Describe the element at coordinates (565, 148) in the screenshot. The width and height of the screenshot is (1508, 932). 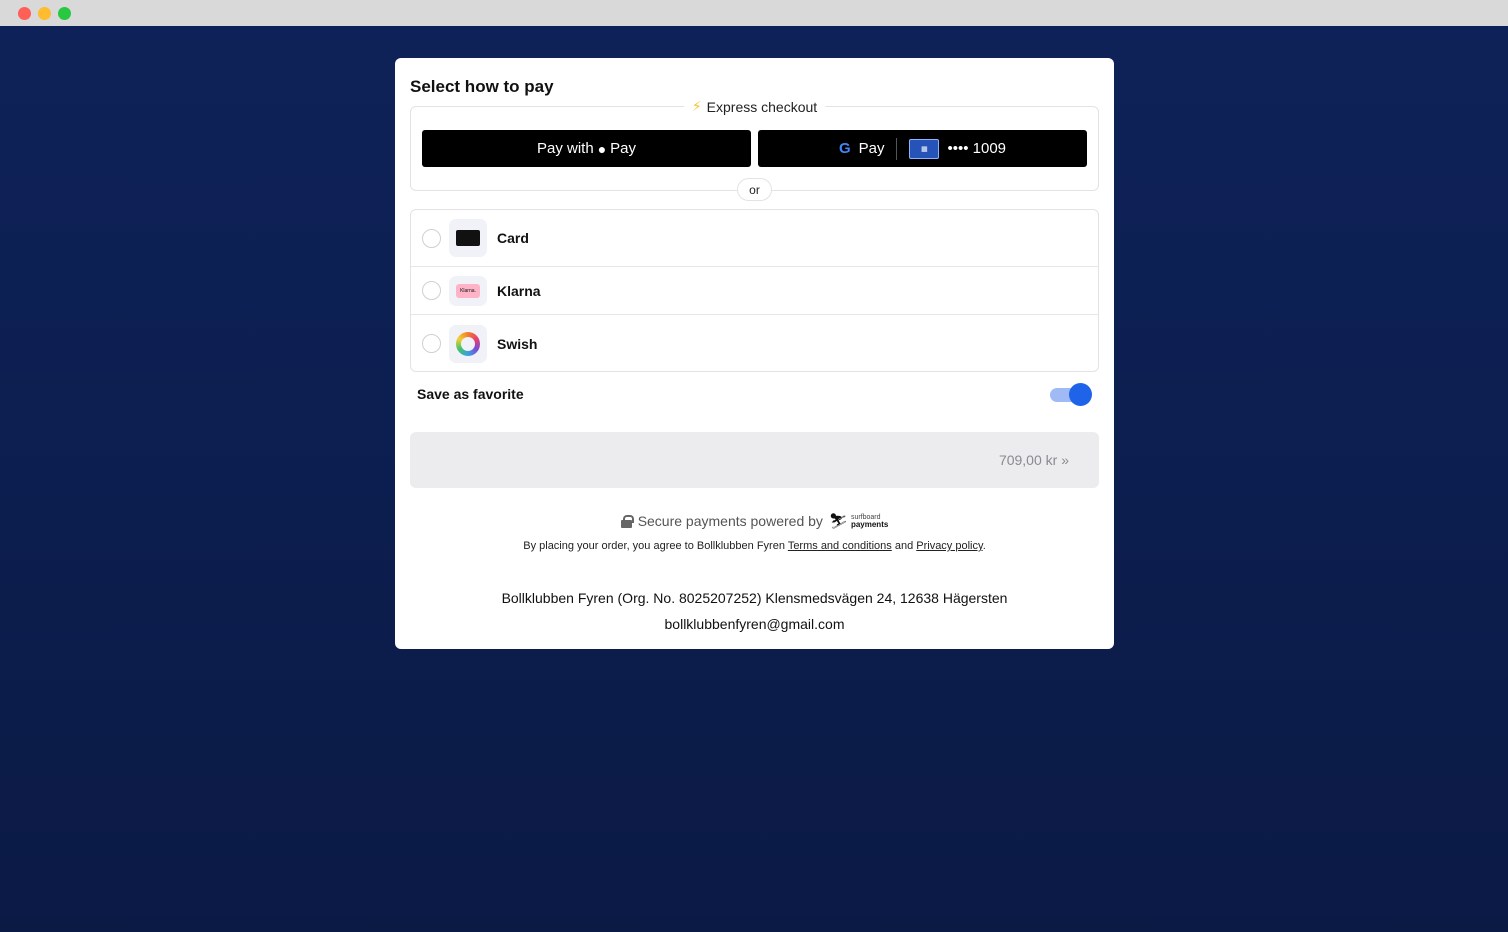
I see `apple-pay-prefix: Pay with` at that location.